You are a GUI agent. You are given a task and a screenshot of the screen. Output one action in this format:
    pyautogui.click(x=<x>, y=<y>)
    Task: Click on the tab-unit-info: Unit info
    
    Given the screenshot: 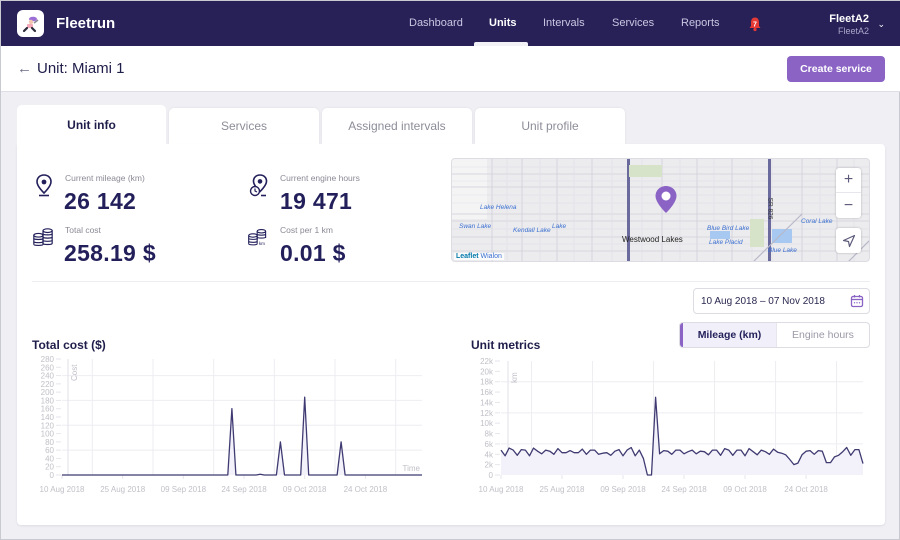 What is the action you would take?
    pyautogui.click(x=91, y=125)
    